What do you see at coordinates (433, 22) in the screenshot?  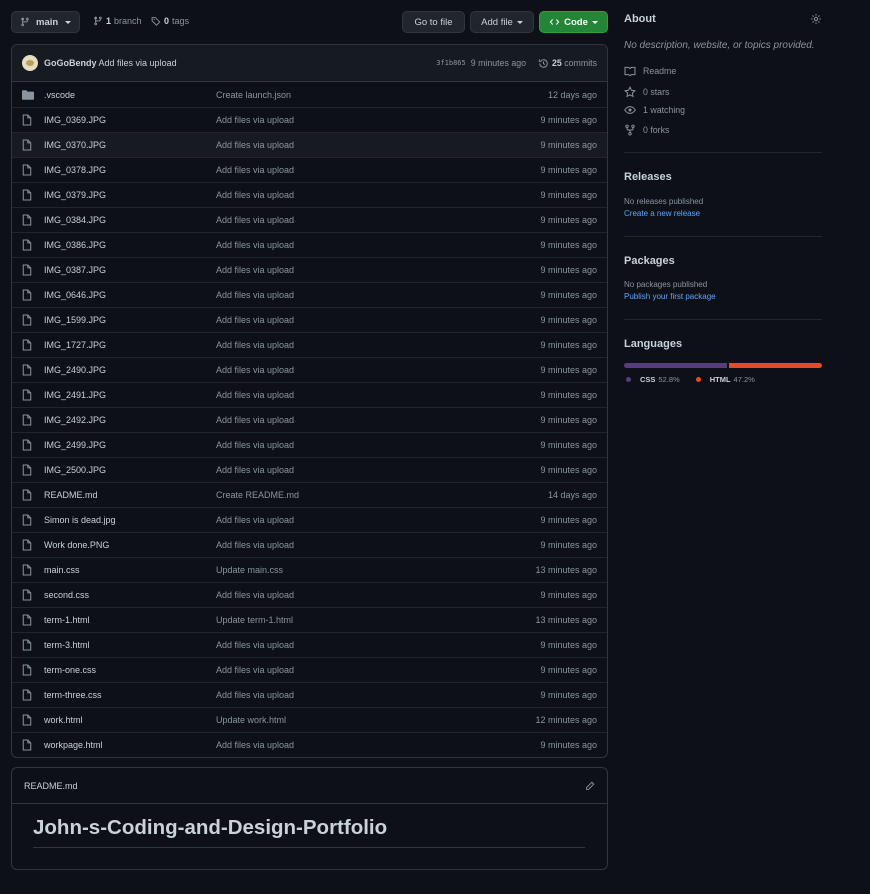 I see `go-to-file-button: Go to file` at bounding box center [433, 22].